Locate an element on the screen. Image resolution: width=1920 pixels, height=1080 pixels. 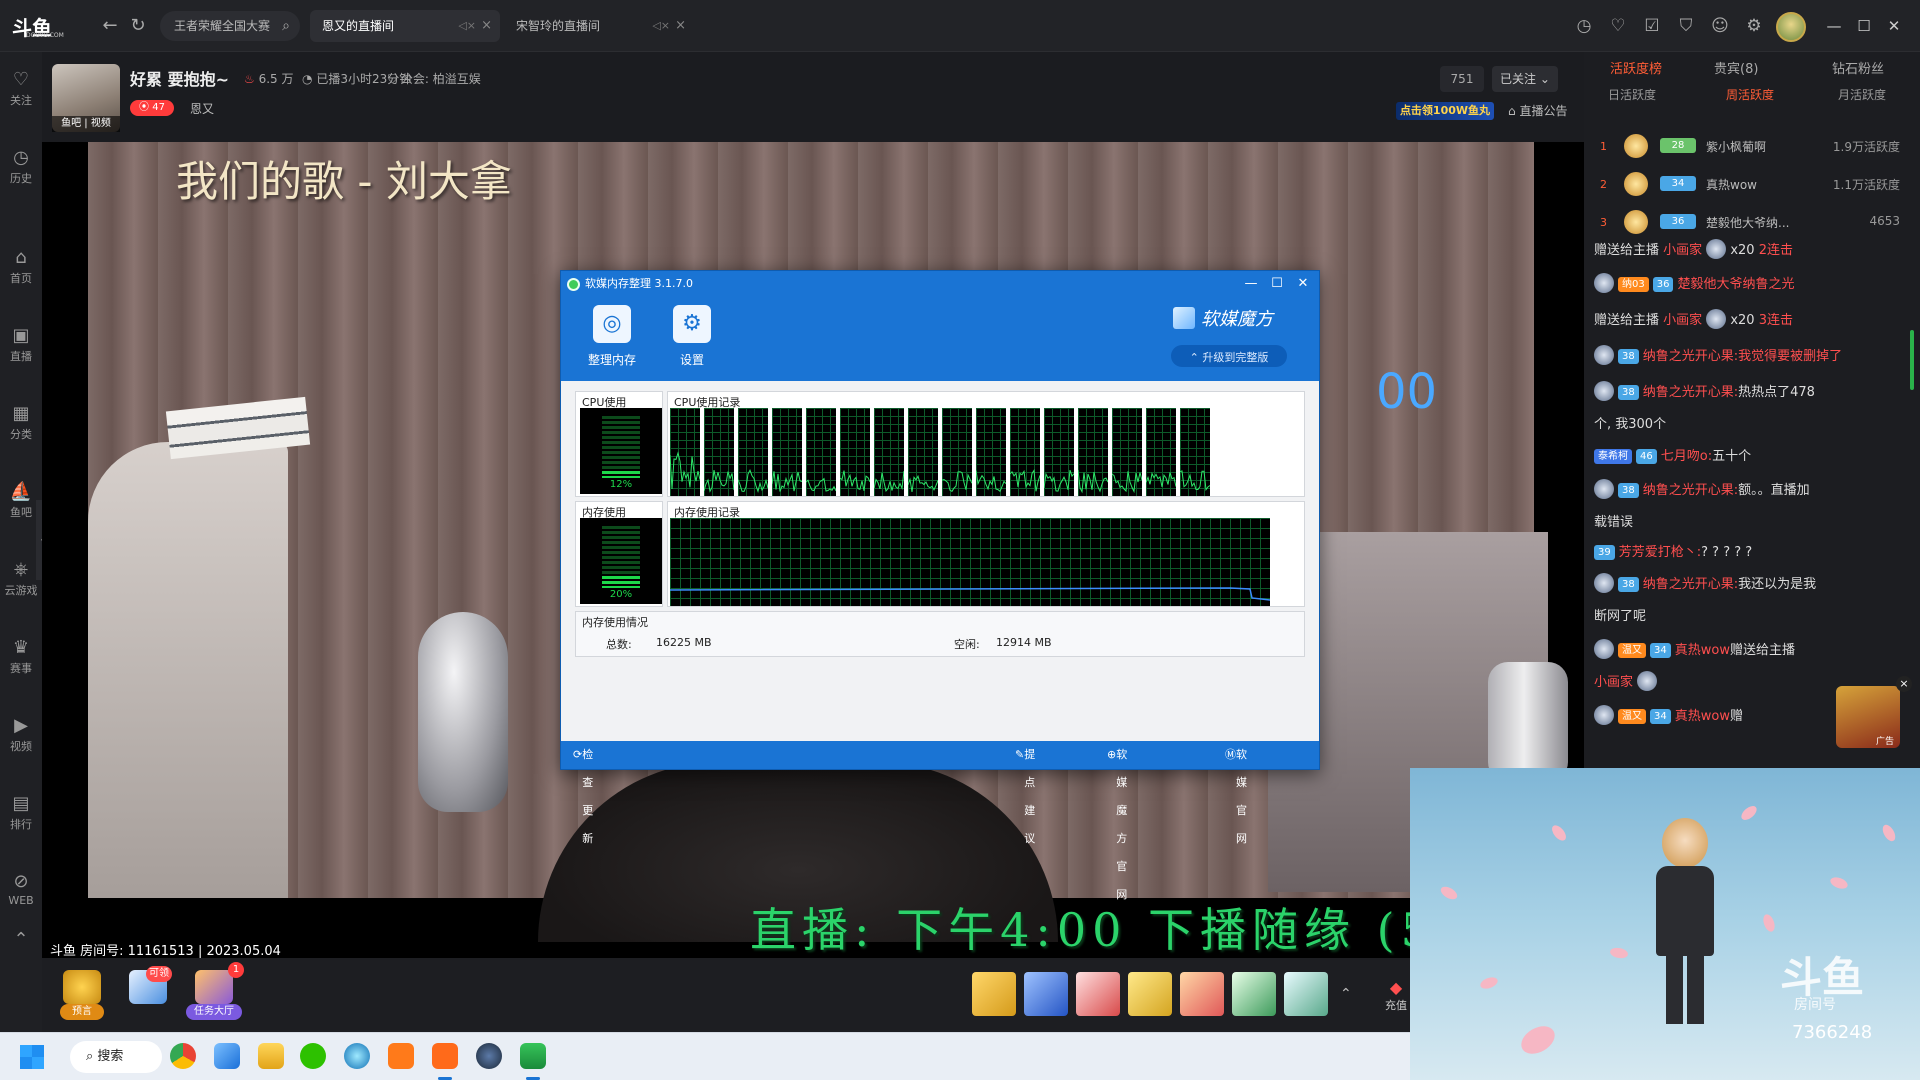
chat-message: 泰希柯 46 七月吻o:五十个 is located at coordinates (1755, 457).